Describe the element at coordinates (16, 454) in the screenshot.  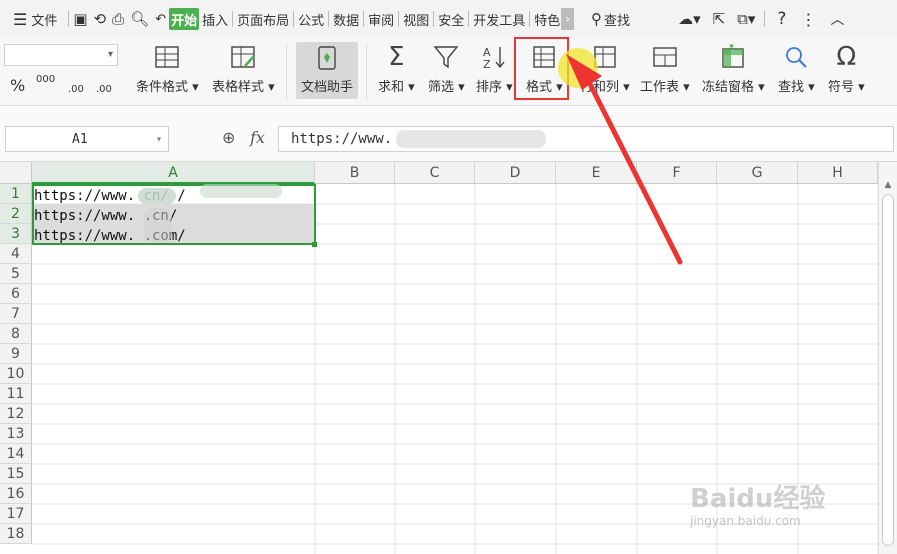
I see `row-header: 14` at that location.